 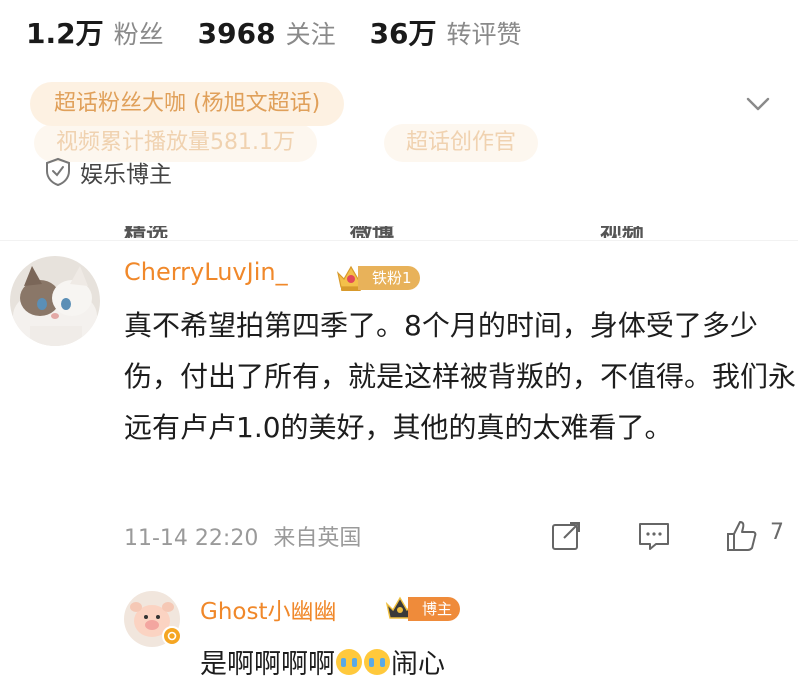 What do you see at coordinates (58, 172) in the screenshot?
I see `shield-icon` at bounding box center [58, 172].